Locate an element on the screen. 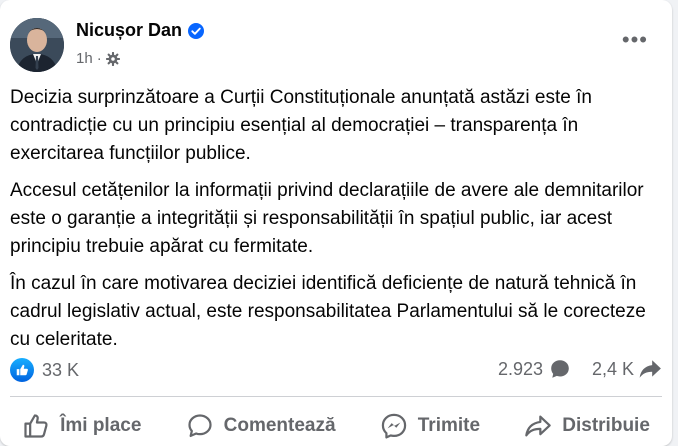  post-author: Nicușor Dan is located at coordinates (140, 30).